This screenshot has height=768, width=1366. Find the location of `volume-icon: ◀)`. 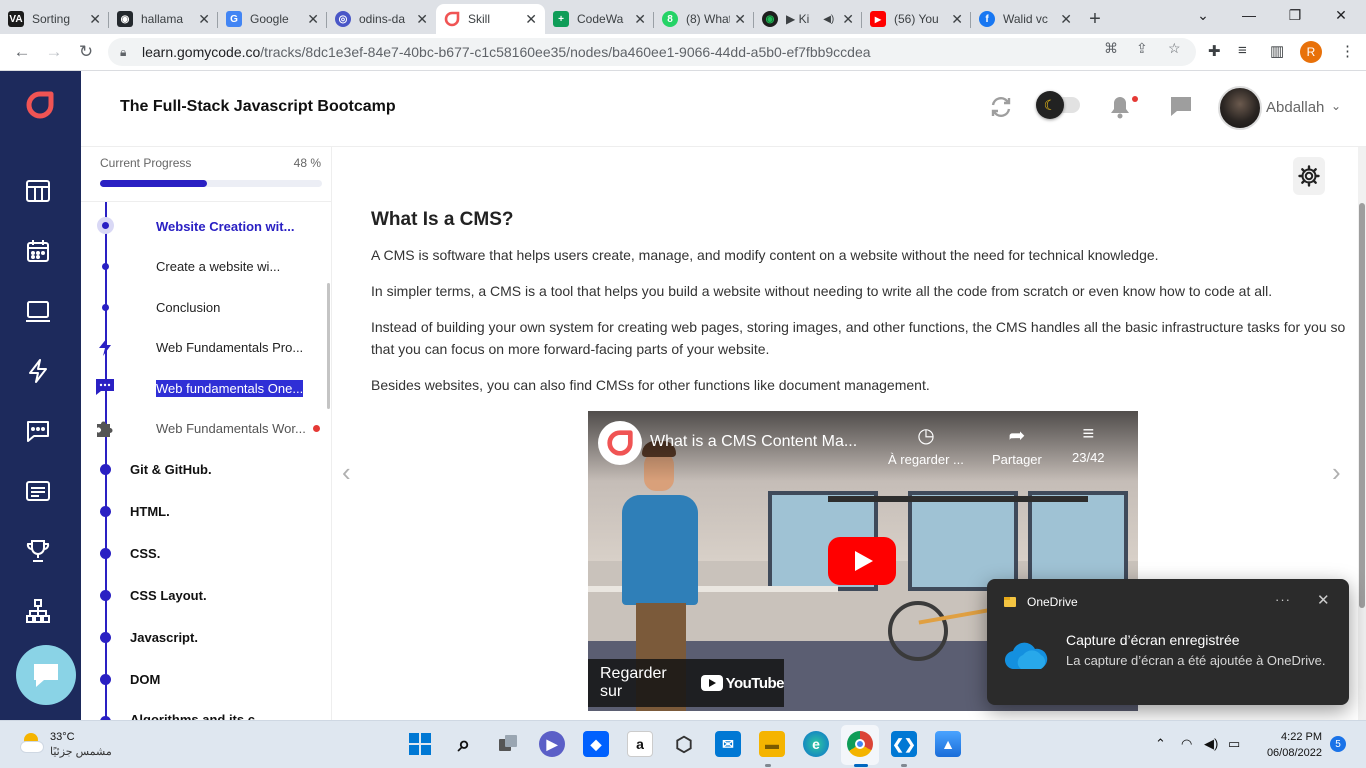

volume-icon: ◀) is located at coordinates (1211, 744).